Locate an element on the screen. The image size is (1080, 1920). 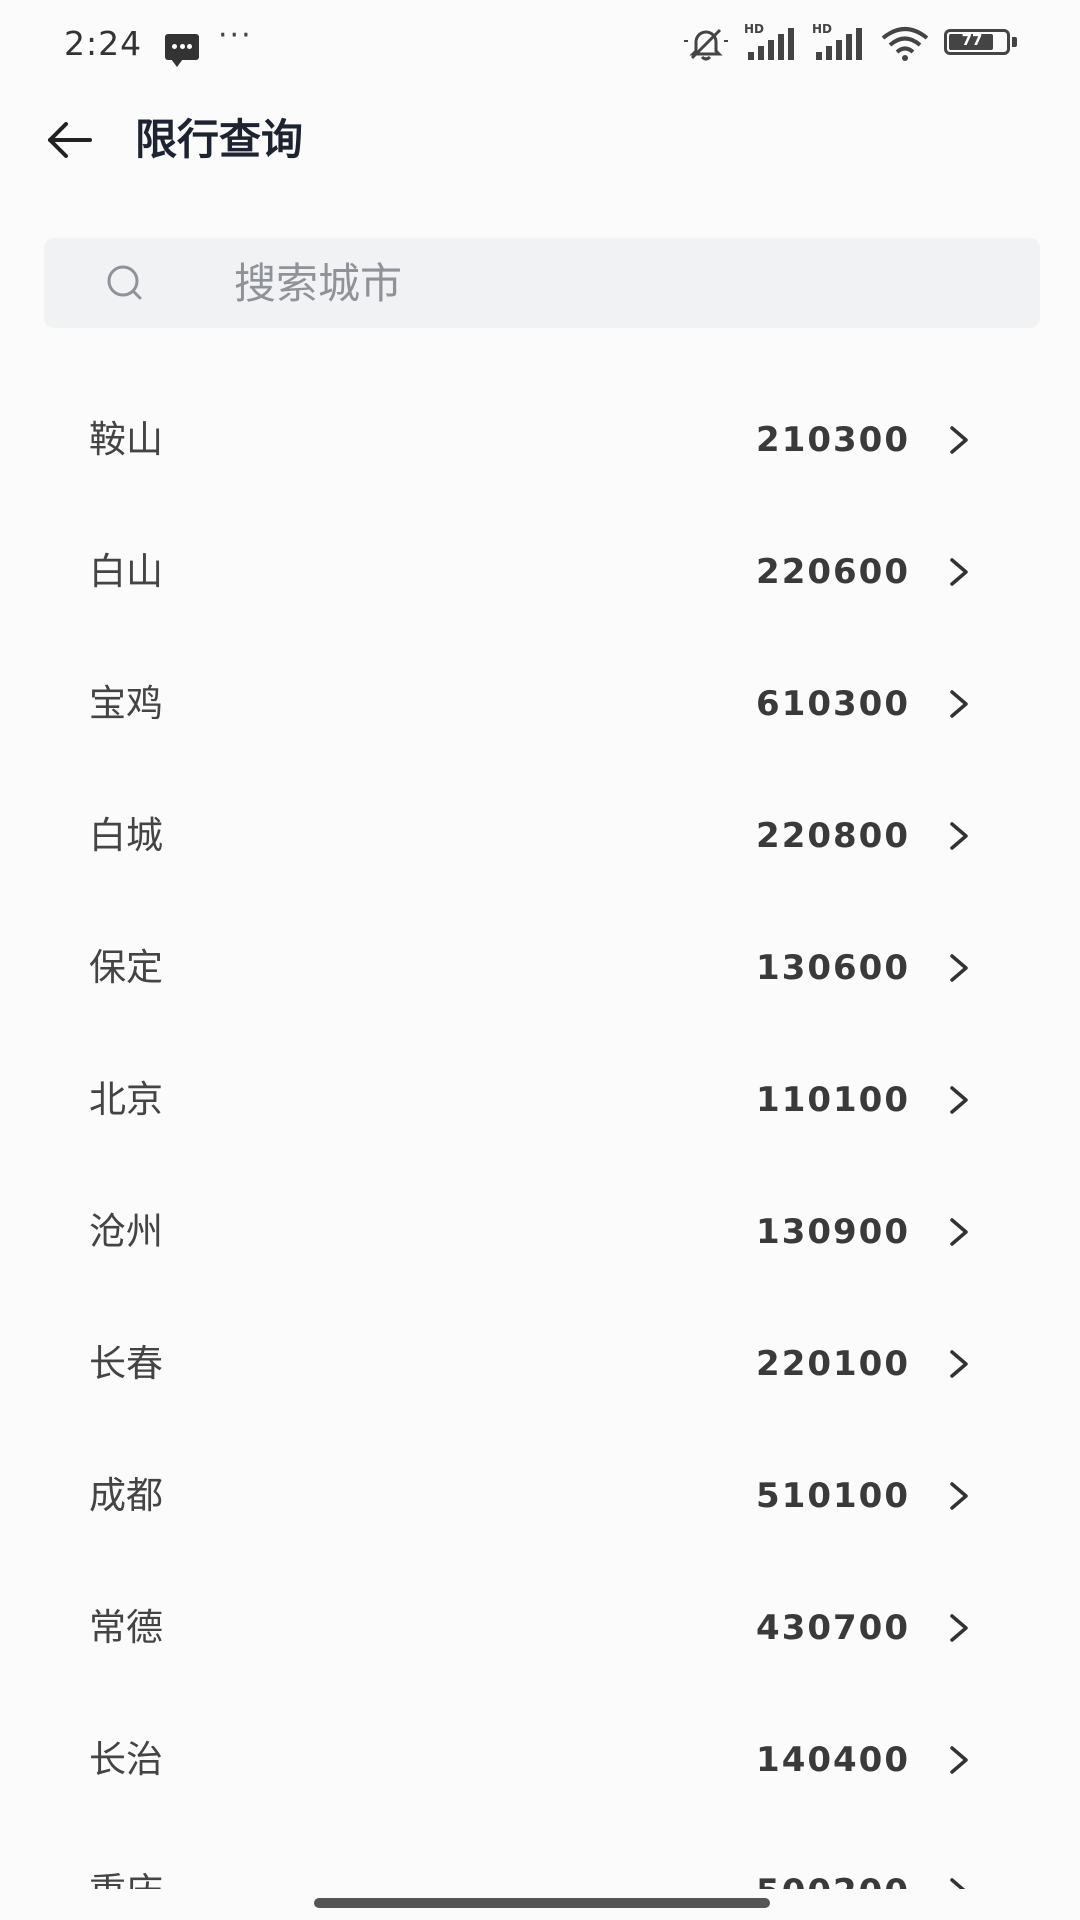
city-code: 140400 is located at coordinates (833, 1760).